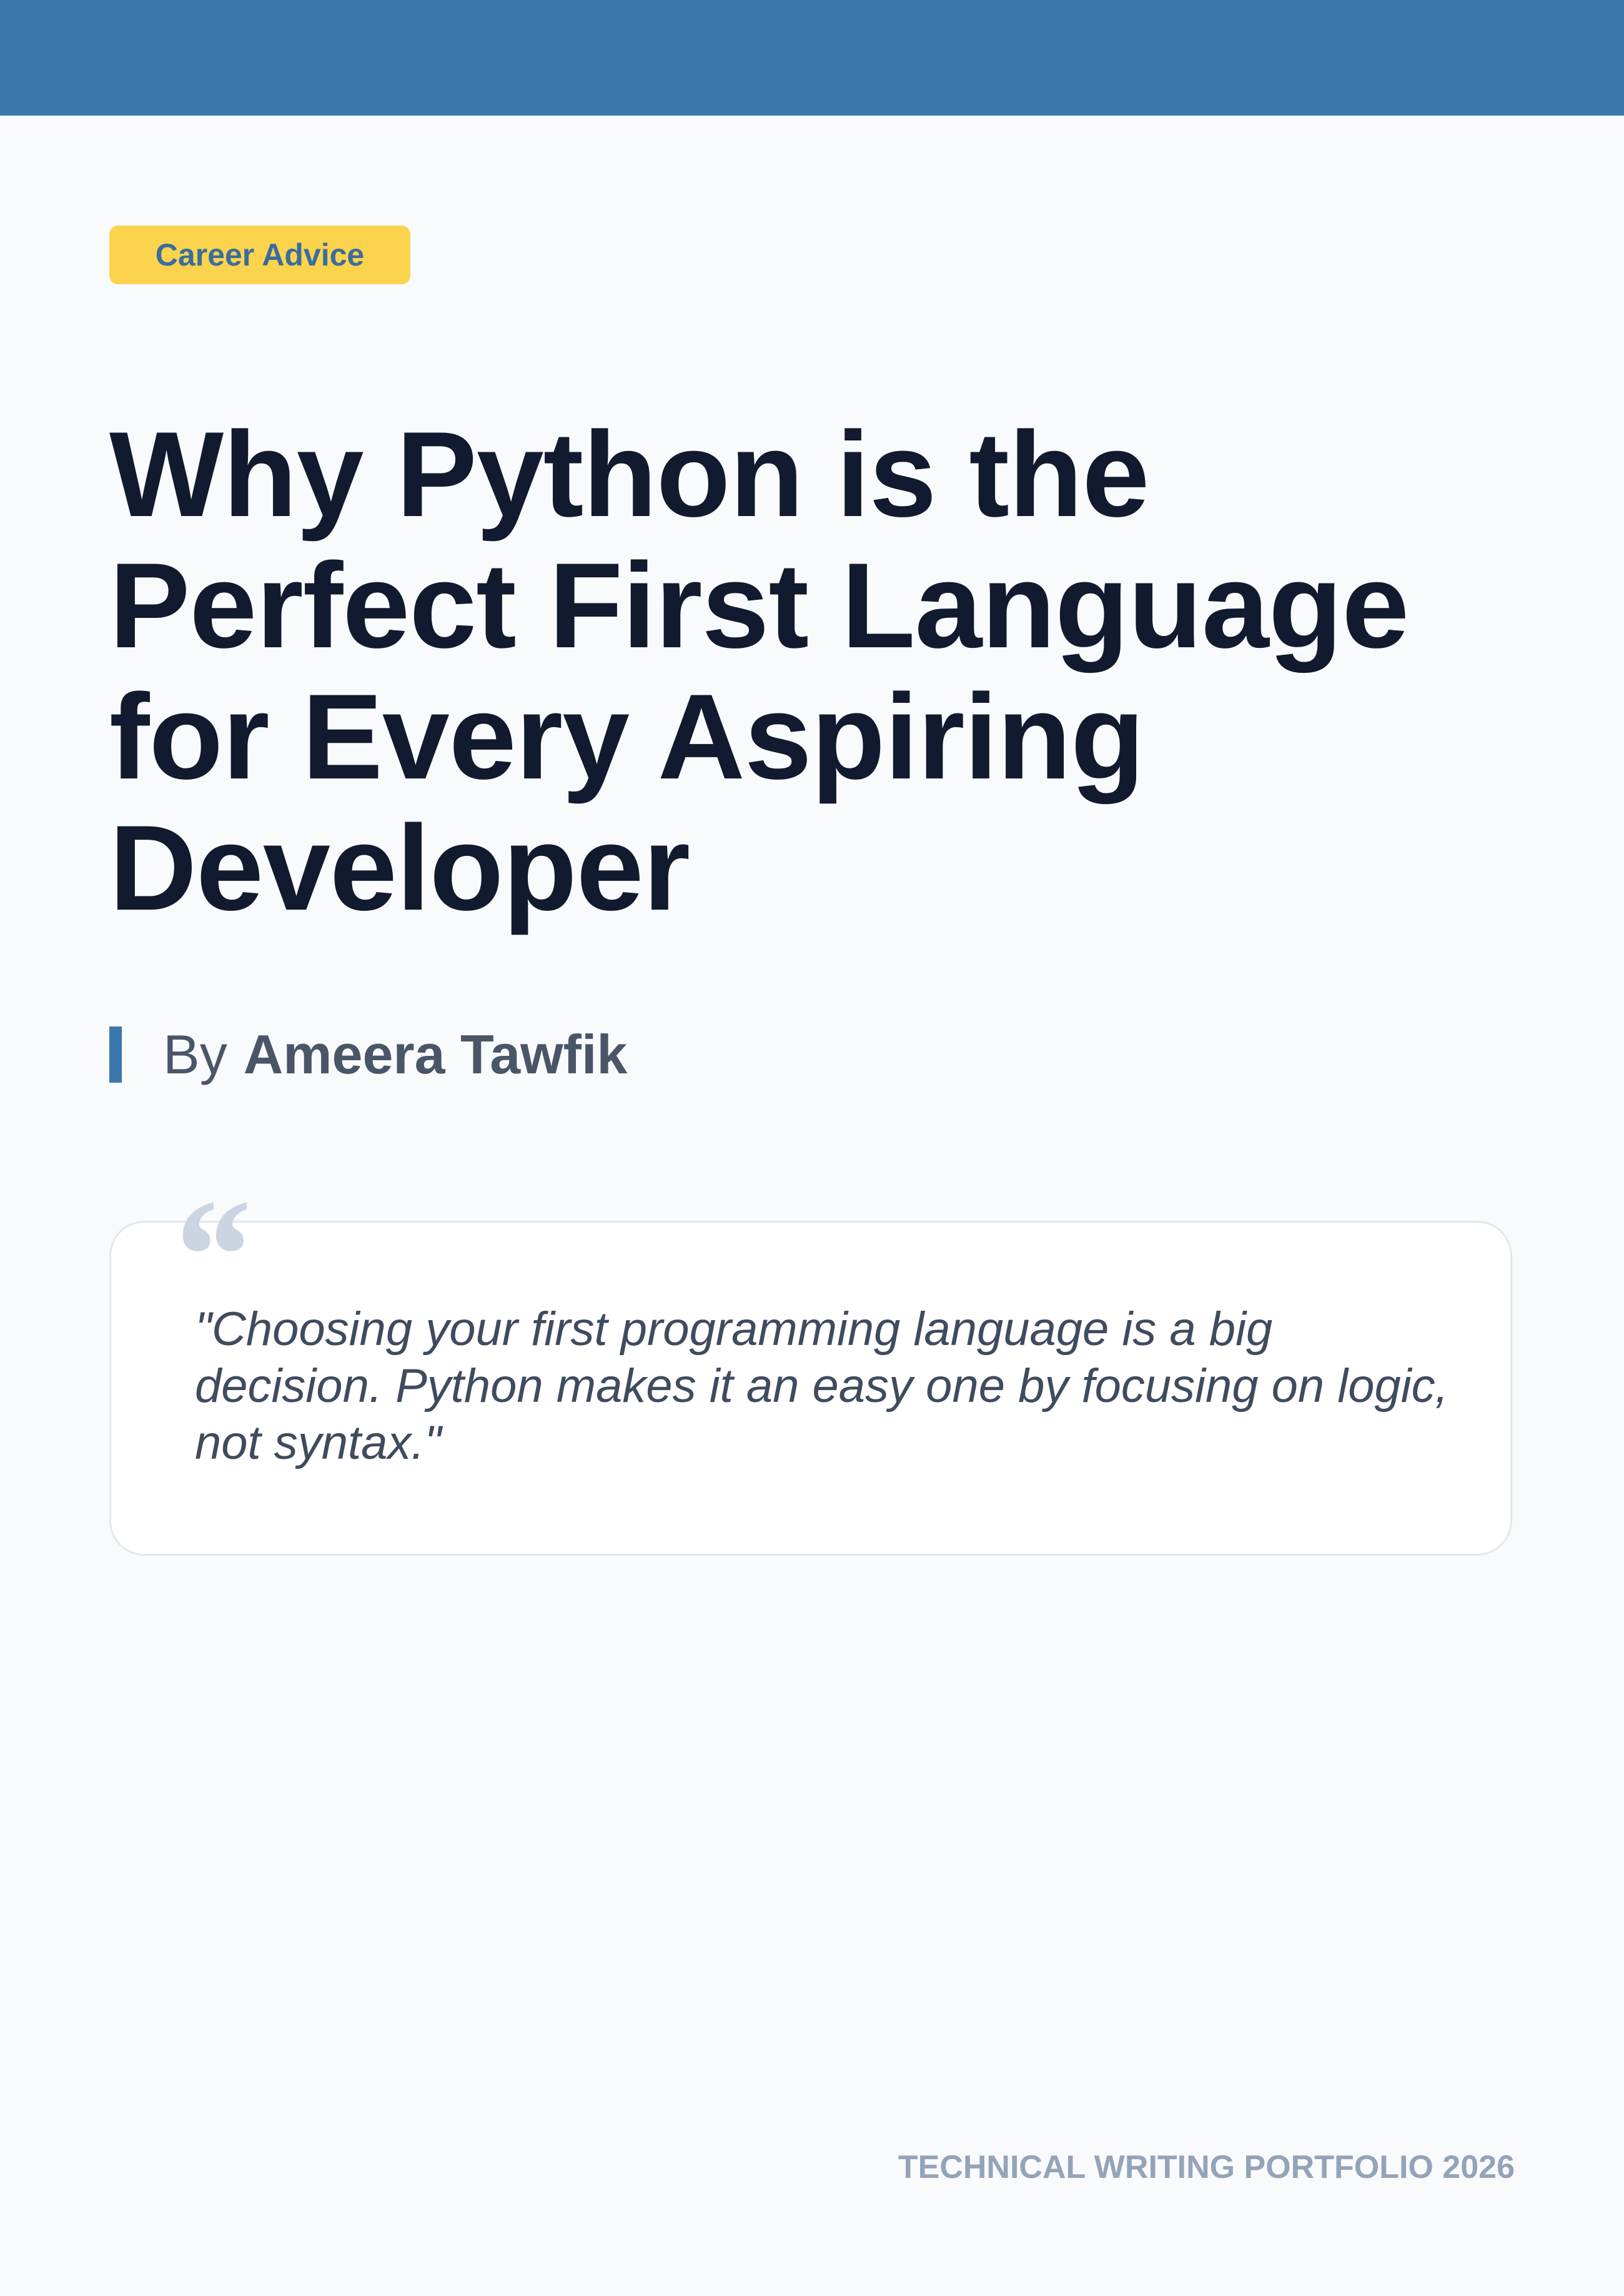 This screenshot has width=1624, height=2296. I want to click on byline-prefix: By, so click(195, 1054).